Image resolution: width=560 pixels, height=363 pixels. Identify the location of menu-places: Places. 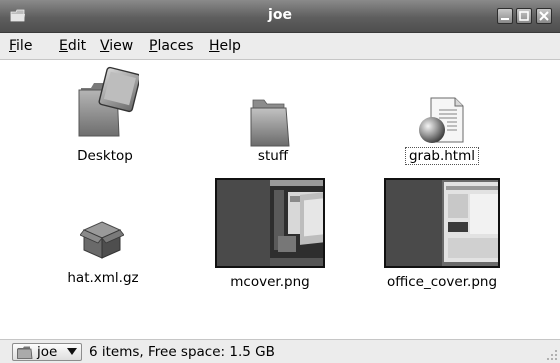
(171, 46).